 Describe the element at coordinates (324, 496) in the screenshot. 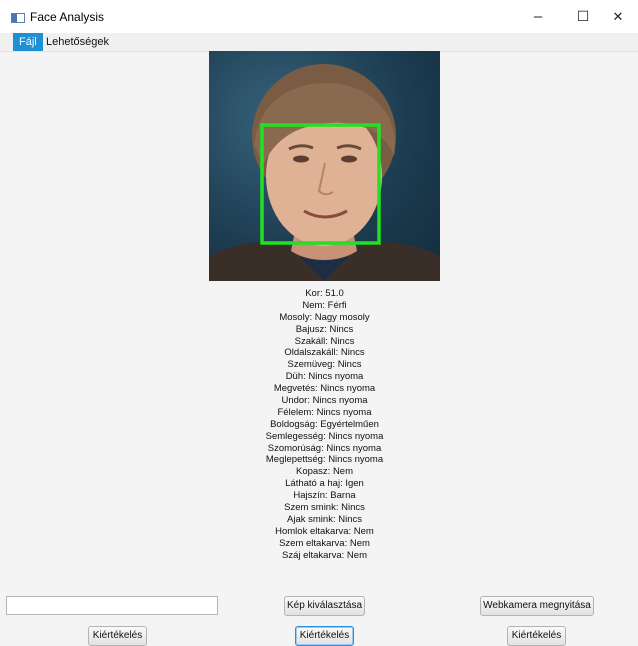

I see `result-line: Hajszín: Barna` at that location.